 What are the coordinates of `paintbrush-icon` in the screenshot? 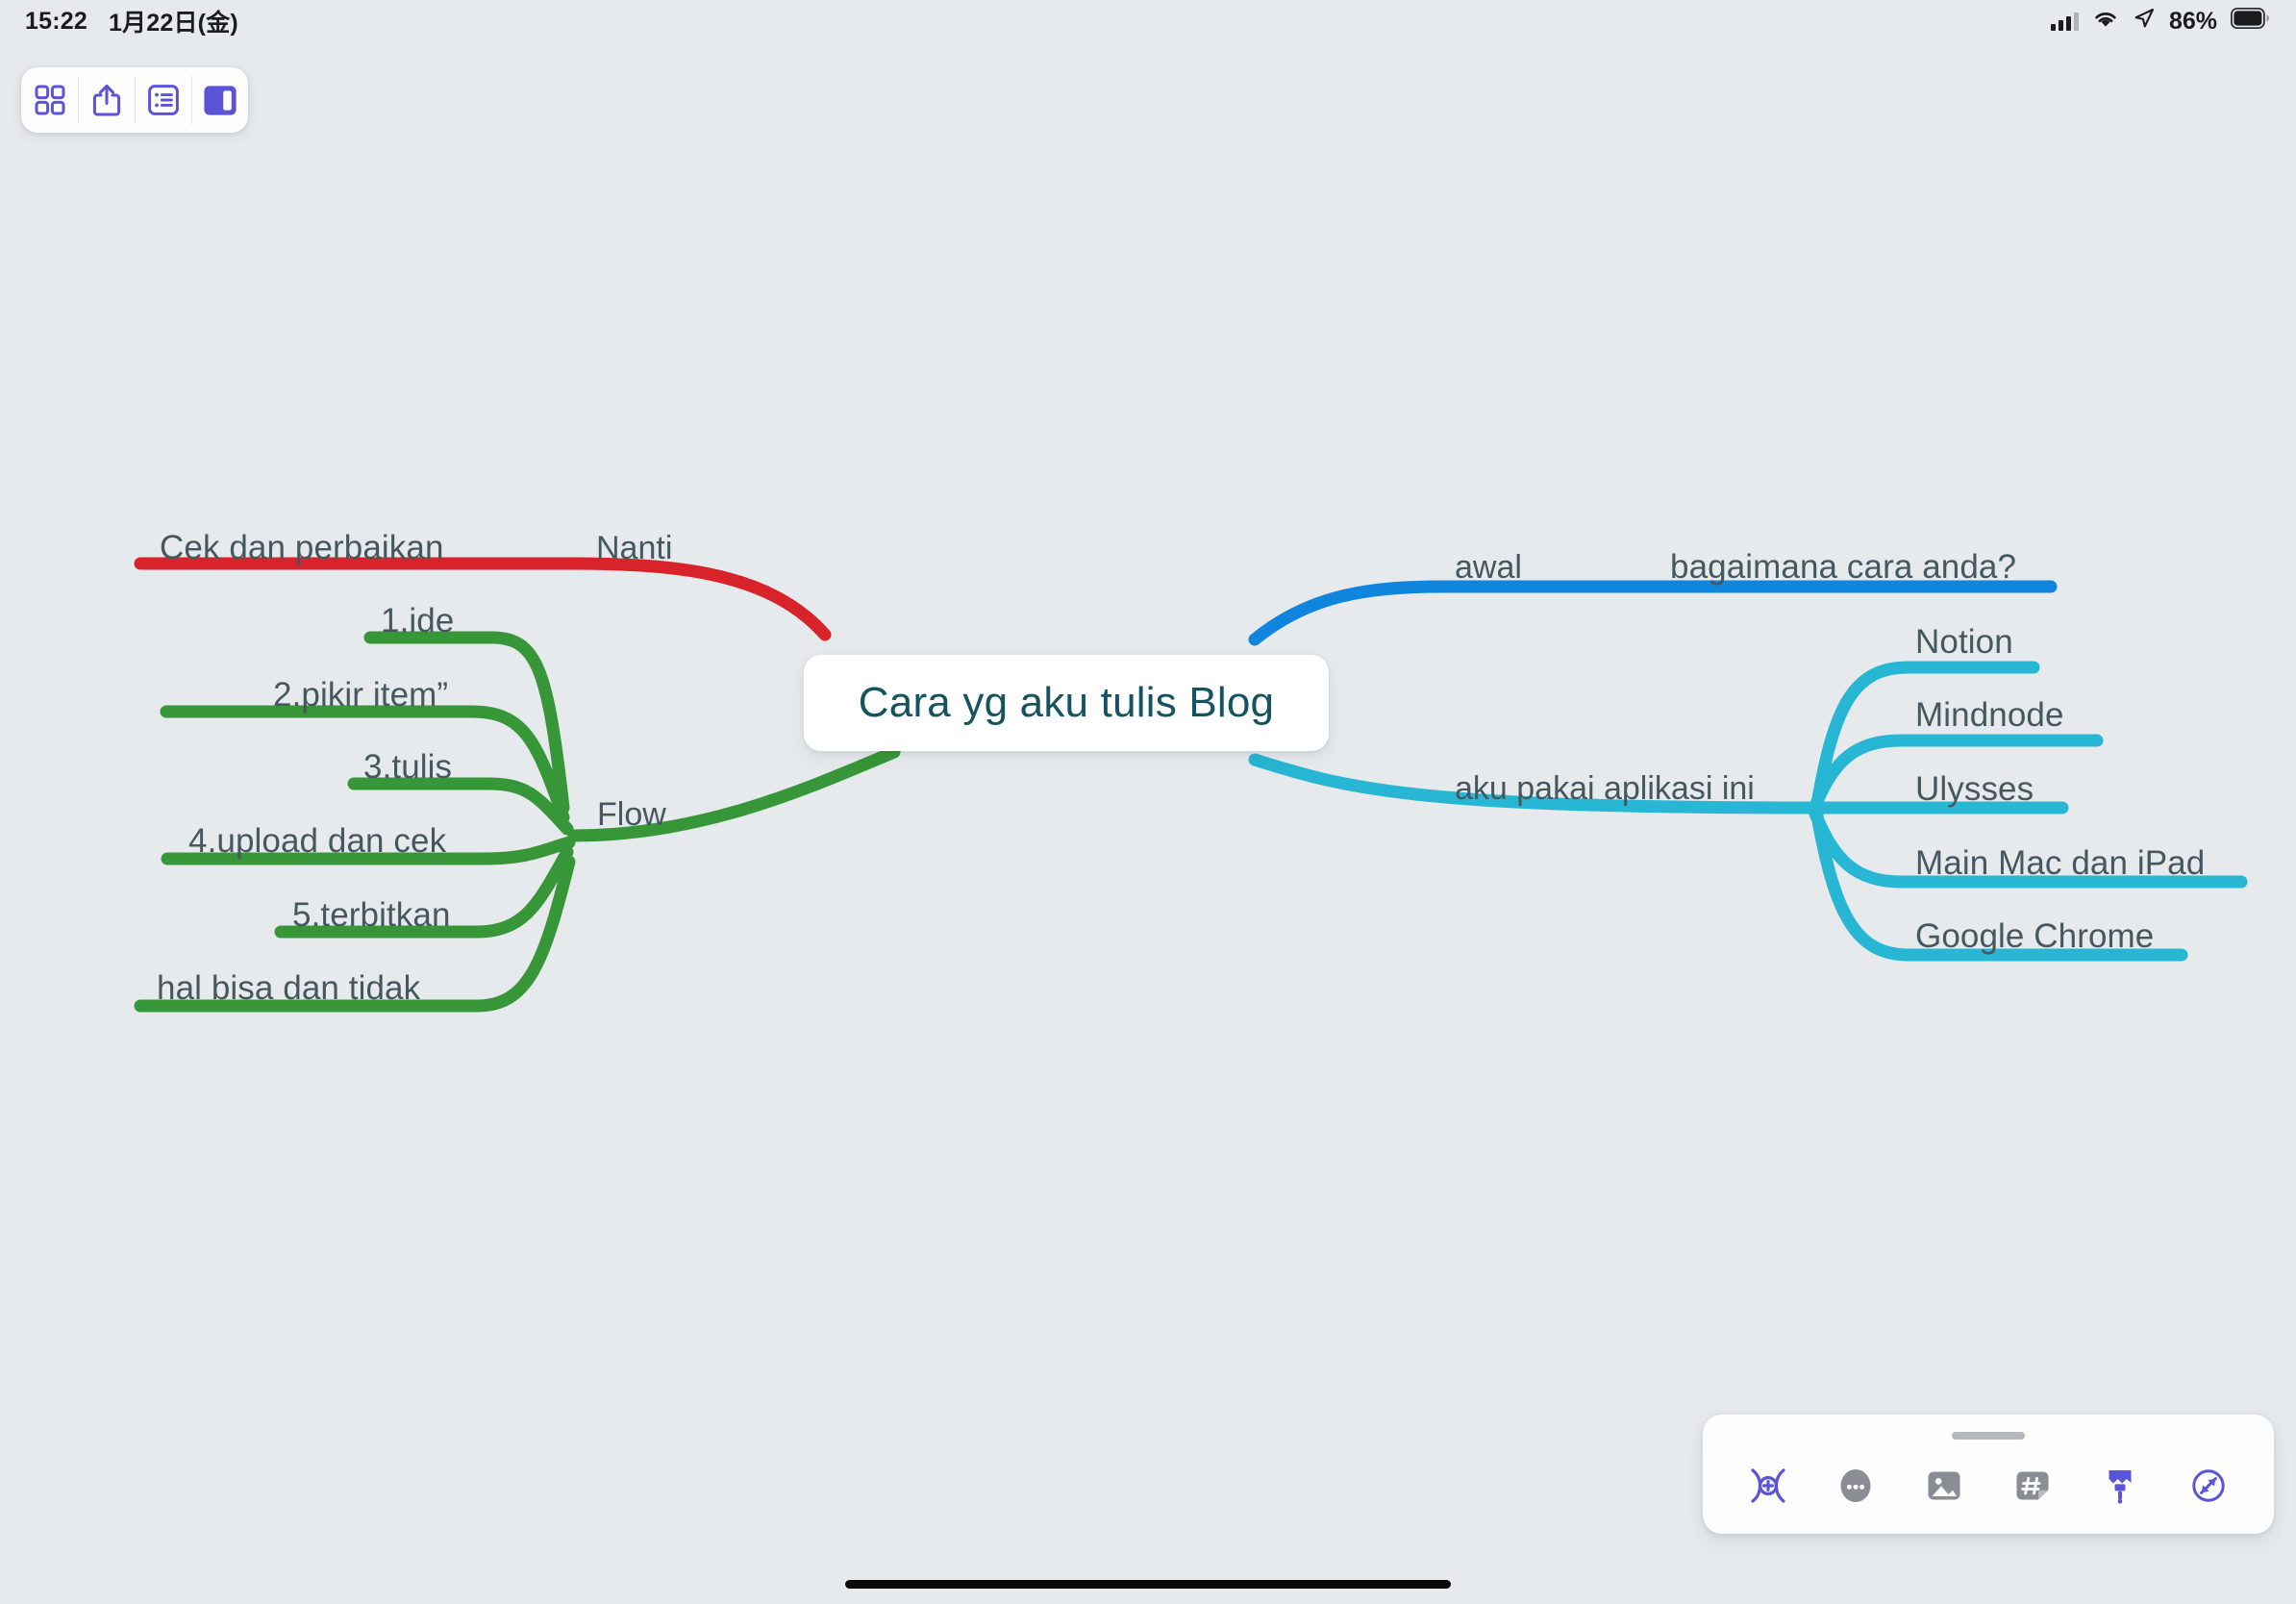 It's located at (2120, 1488).